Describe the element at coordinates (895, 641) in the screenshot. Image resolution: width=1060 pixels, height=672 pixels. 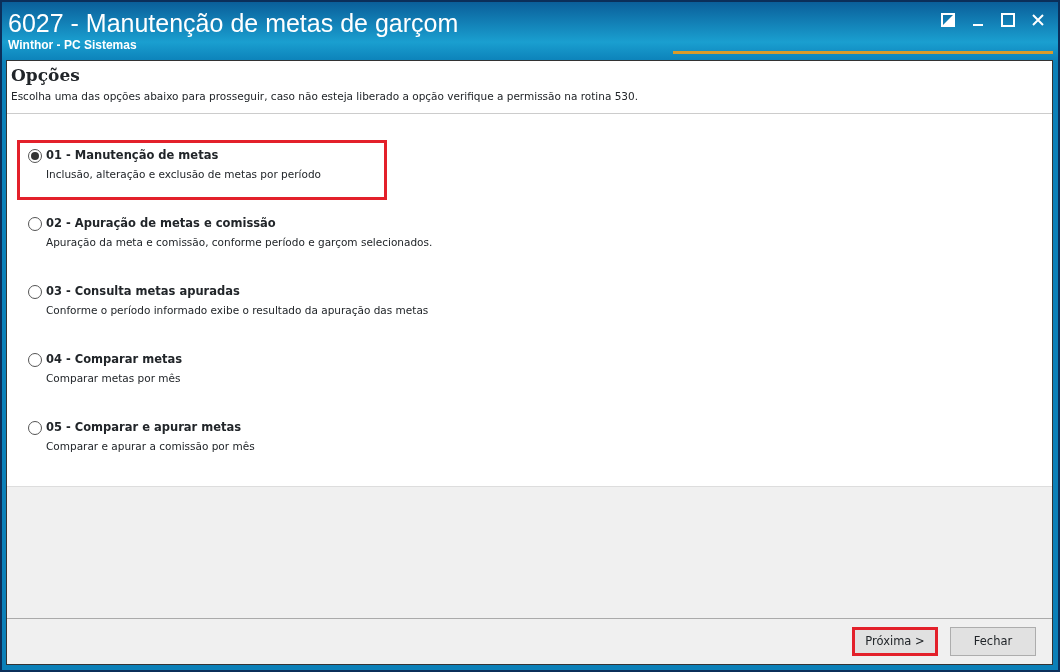
I see `next-button: Próxima >` at that location.